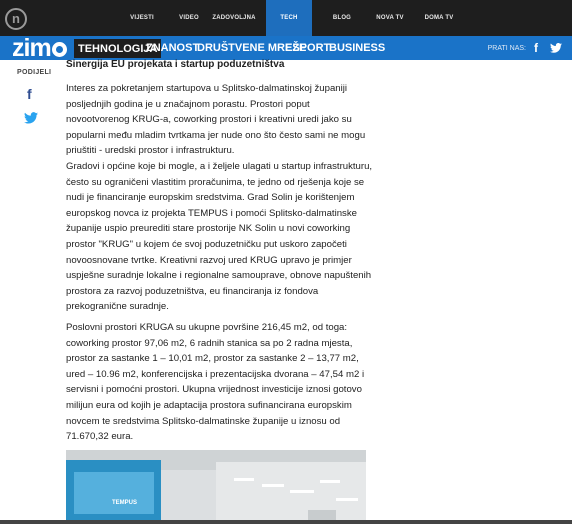 Image resolution: width=572 pixels, height=524 pixels. I want to click on section-nav-business: BUSINESS, so click(357, 48).